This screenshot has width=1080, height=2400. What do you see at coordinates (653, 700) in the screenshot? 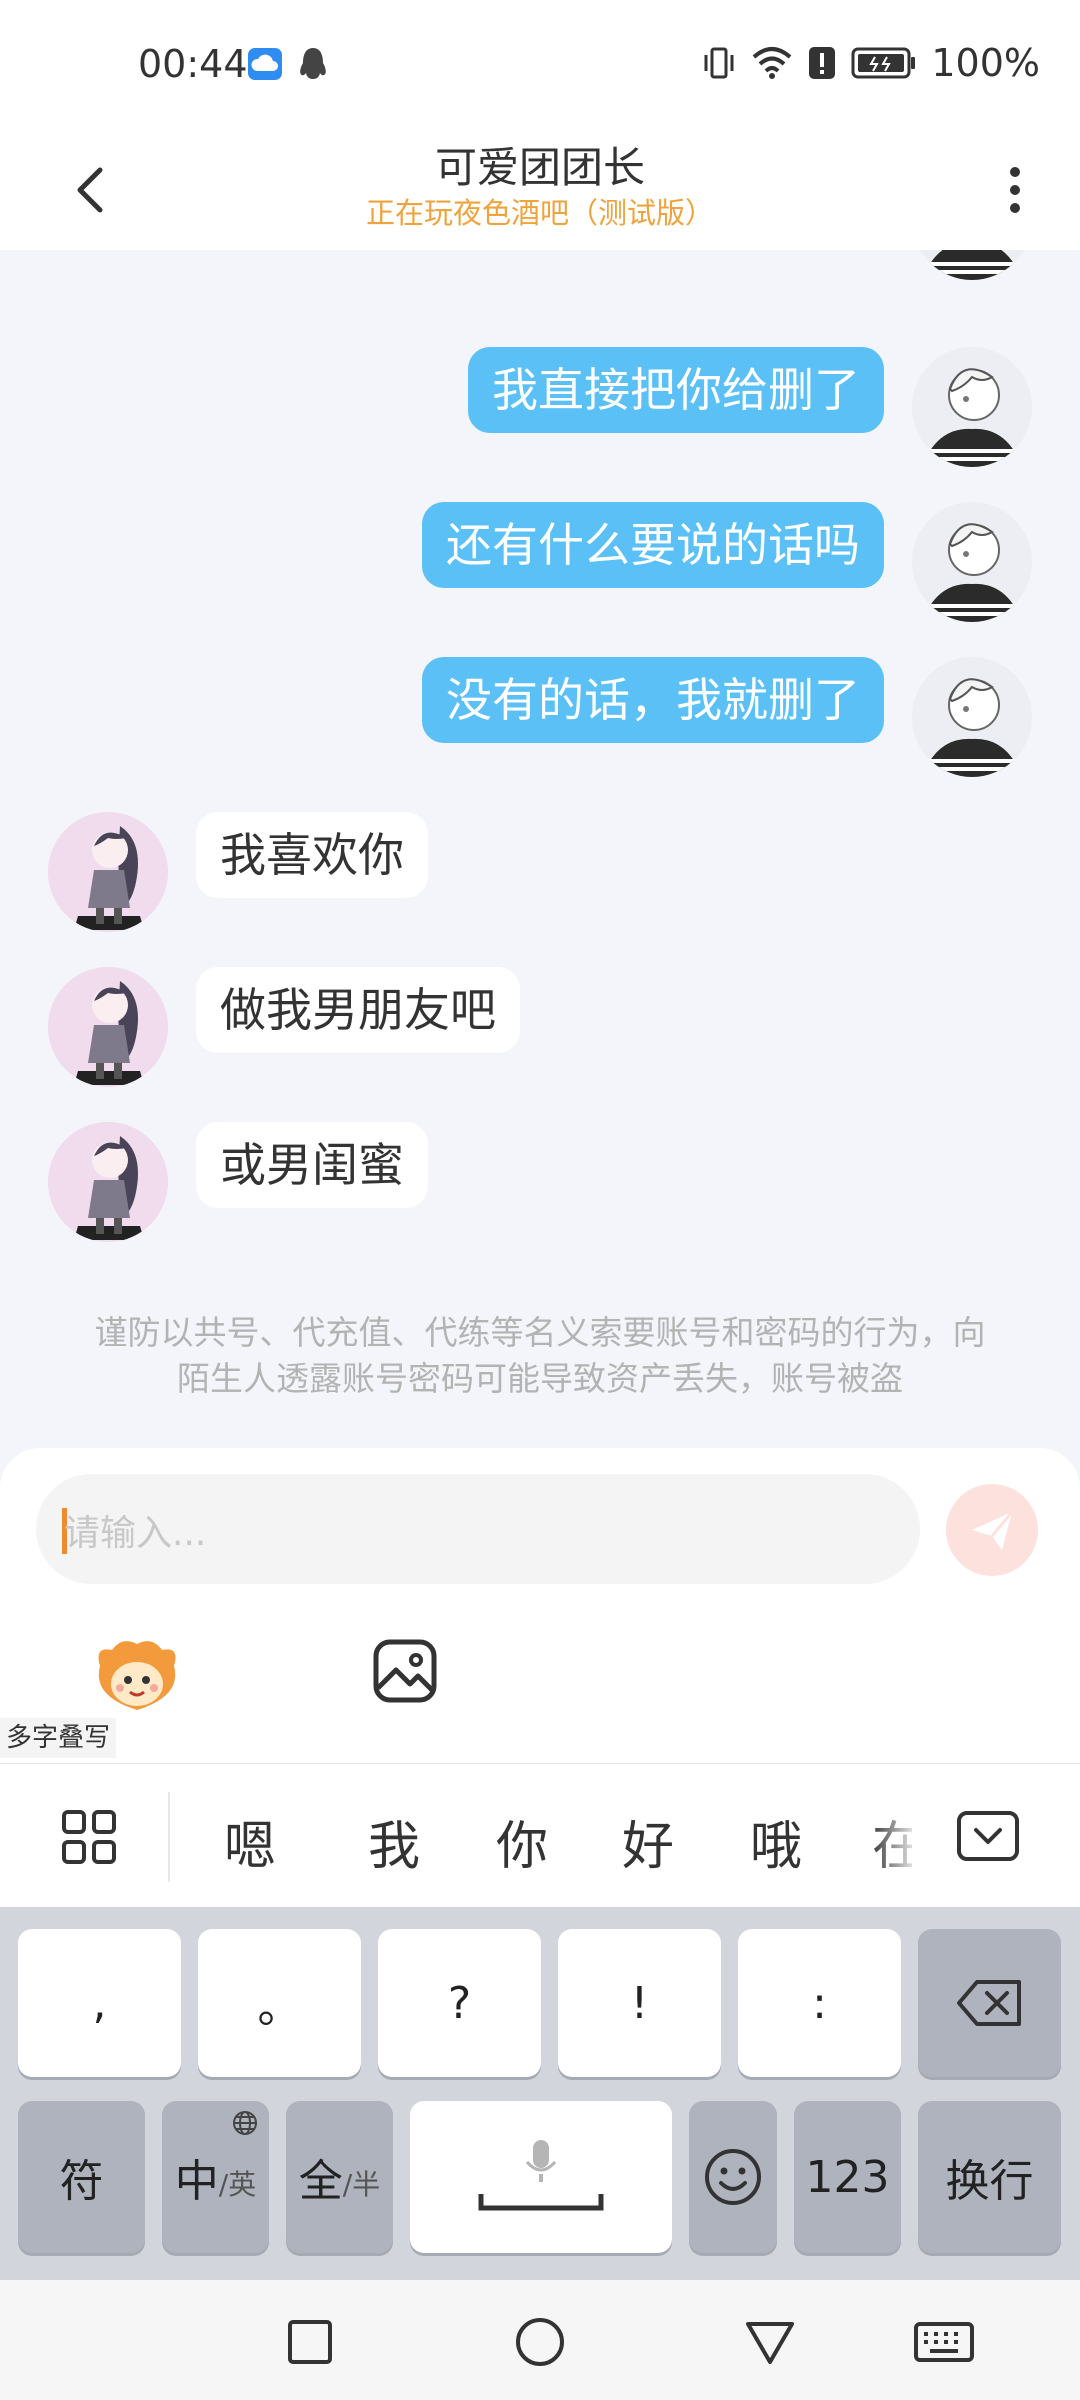
I see `outgoing-message-bubble: 没有的话，我就删了` at bounding box center [653, 700].